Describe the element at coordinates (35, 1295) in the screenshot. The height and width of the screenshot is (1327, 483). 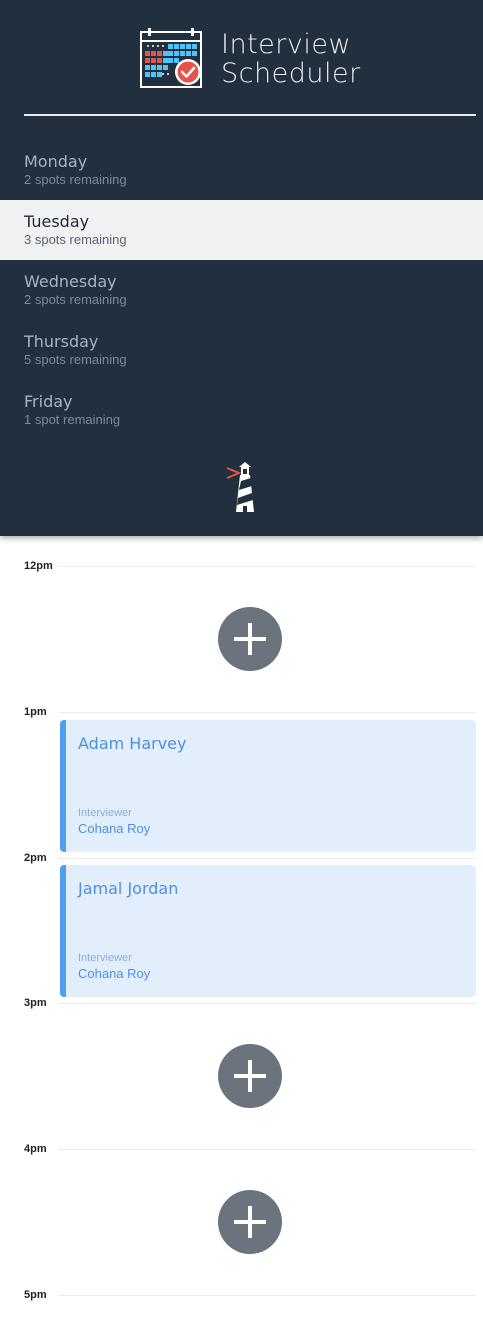
I see `hour-label: 5pm` at that location.